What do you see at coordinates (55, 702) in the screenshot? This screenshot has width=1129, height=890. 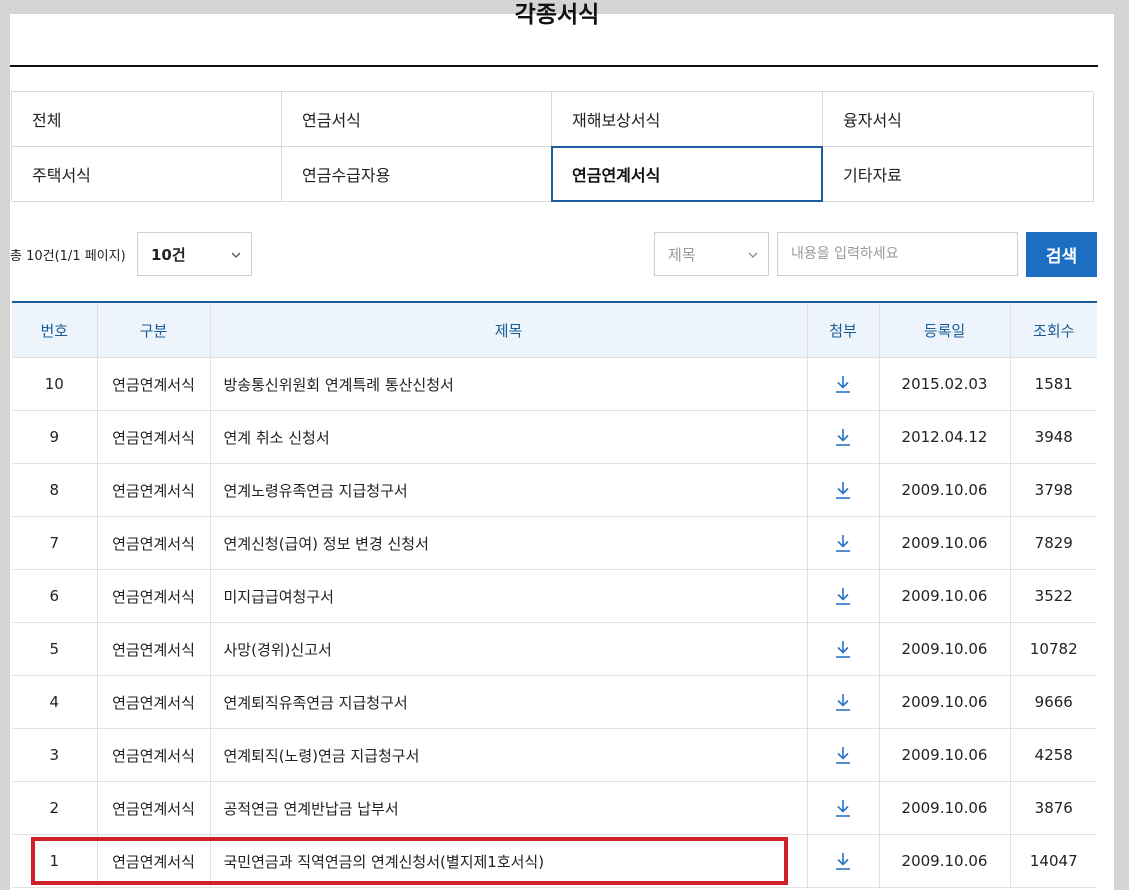 I see `row-number: 4` at bounding box center [55, 702].